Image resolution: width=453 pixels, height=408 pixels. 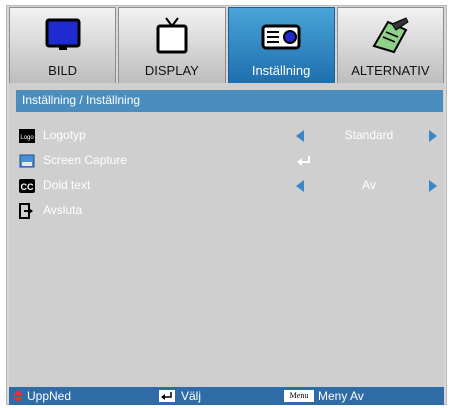 What do you see at coordinates (26, 211) in the screenshot?
I see `exit-icon` at bounding box center [26, 211].